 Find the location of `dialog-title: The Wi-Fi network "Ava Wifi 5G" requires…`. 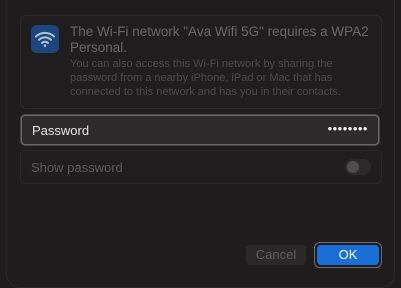

dialog-title: The Wi-Fi network "Ava Wifi 5G" requires… is located at coordinates (219, 39).